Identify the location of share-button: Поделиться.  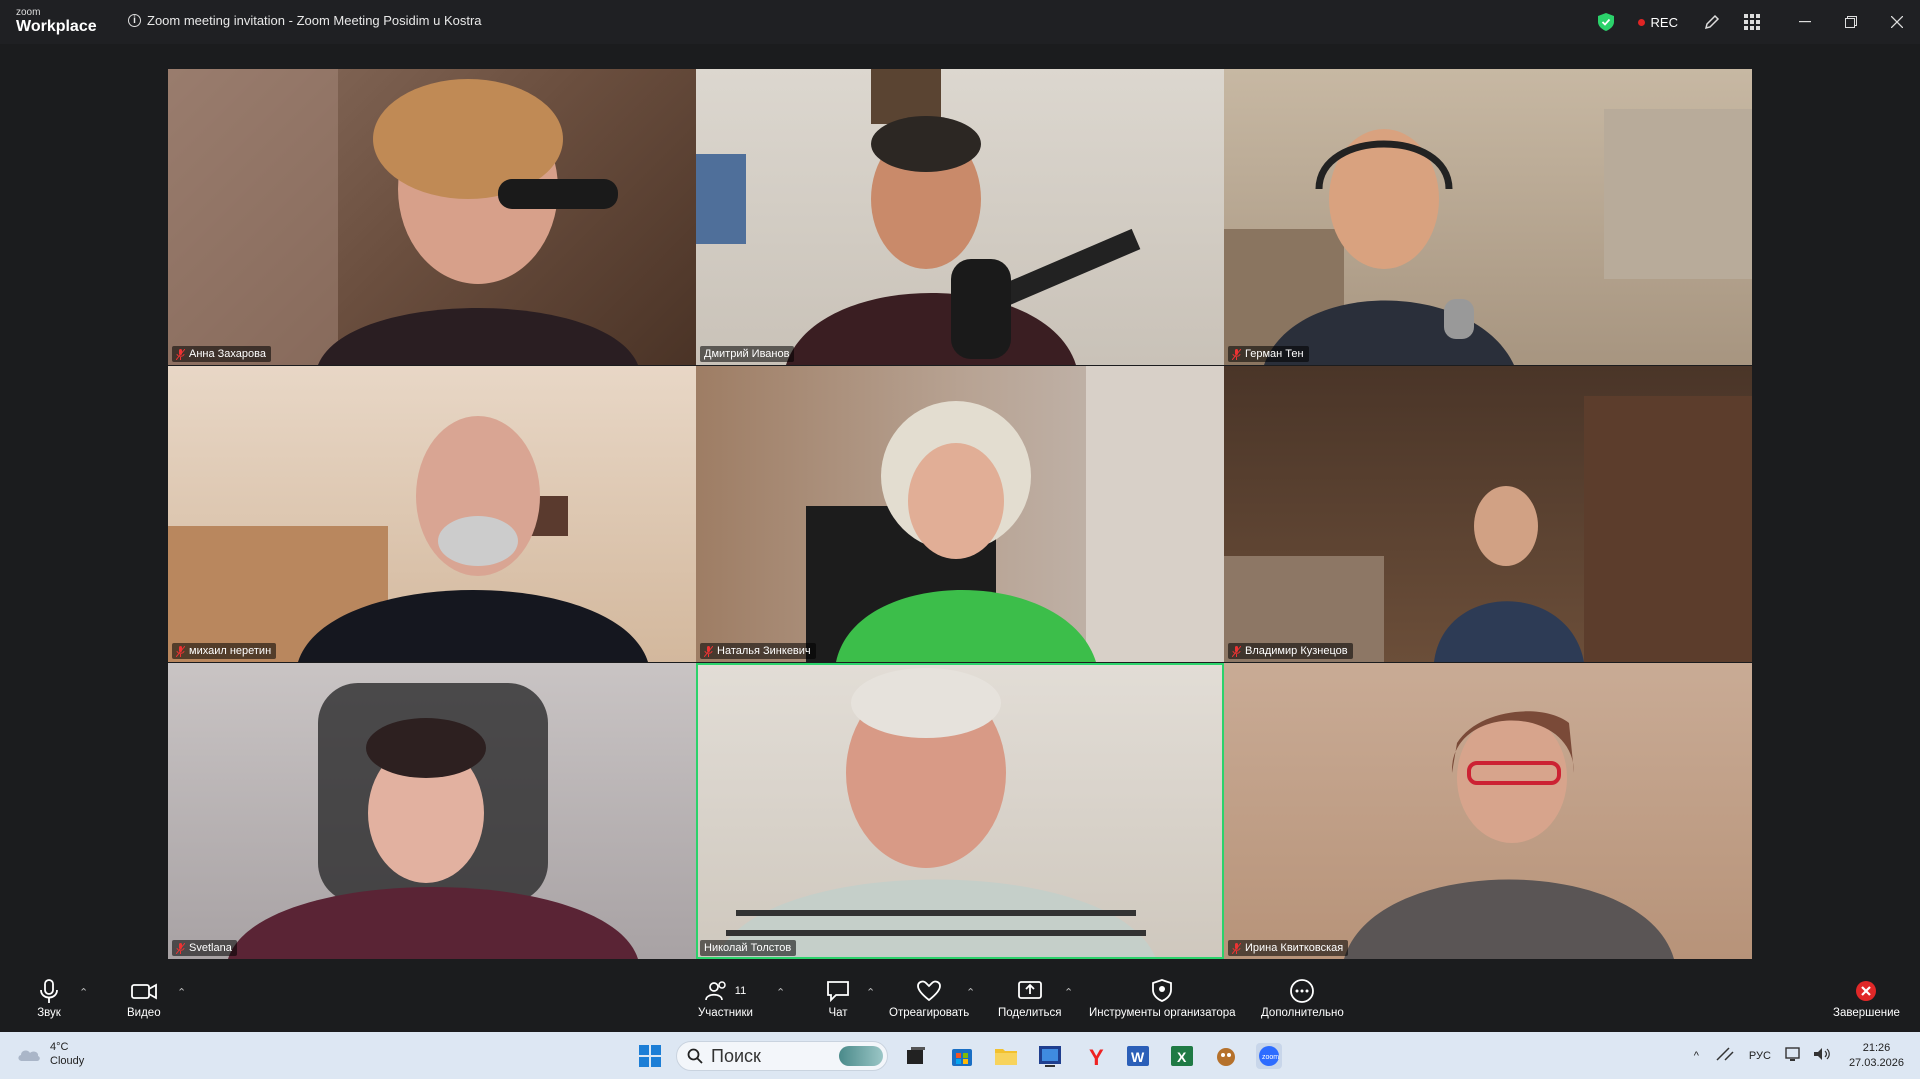
(1030, 998).